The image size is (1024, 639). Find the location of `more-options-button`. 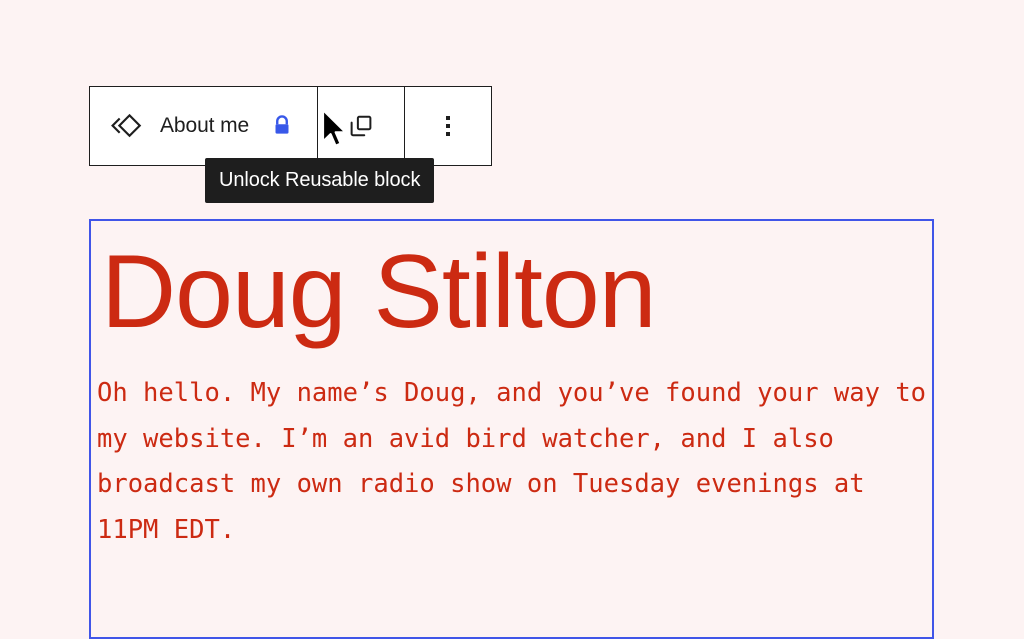

more-options-button is located at coordinates (448, 126).